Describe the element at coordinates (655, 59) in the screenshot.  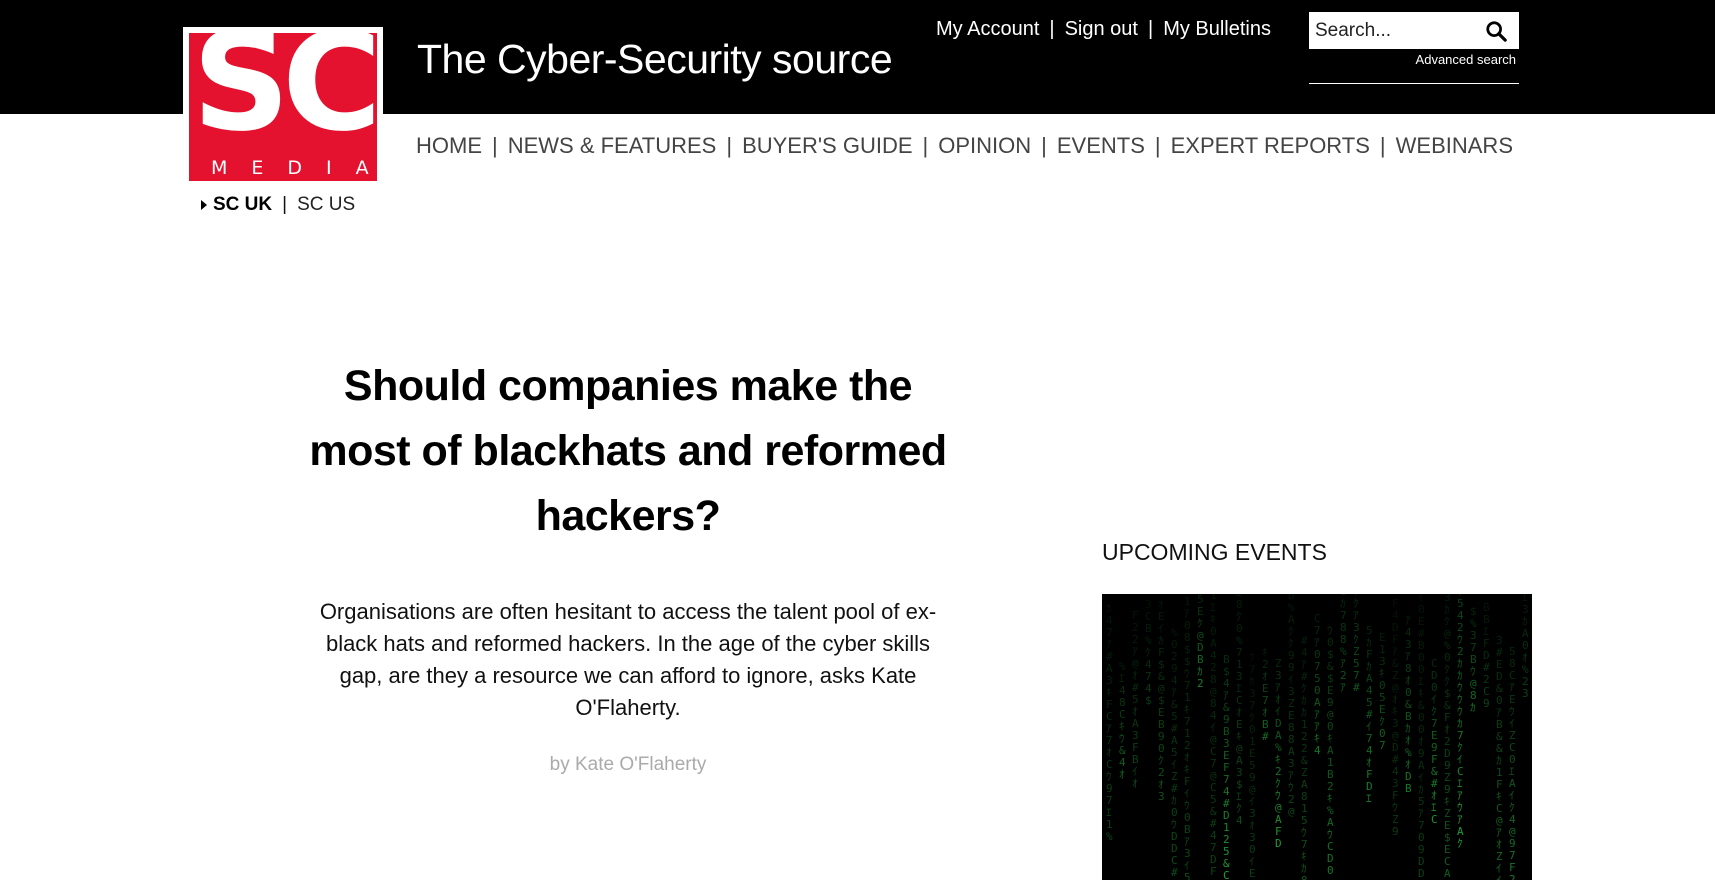
I see `site-tagline: The Cyber-Security source` at that location.